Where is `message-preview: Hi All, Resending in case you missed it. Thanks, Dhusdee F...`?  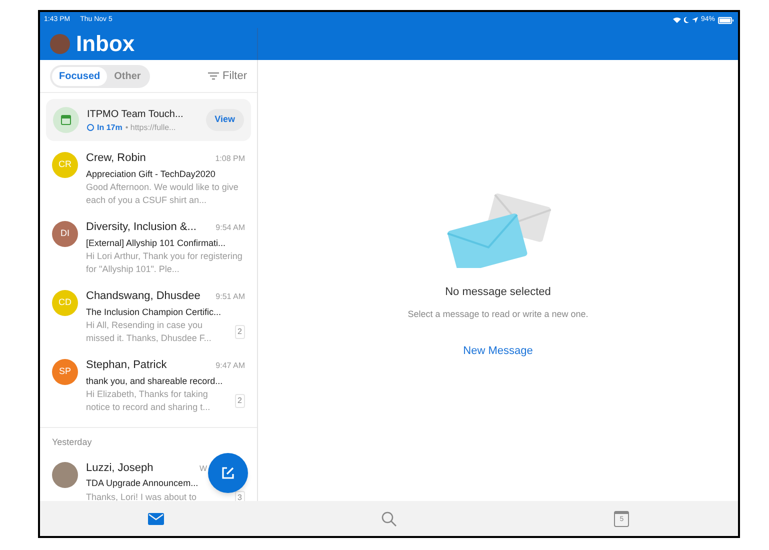
message-preview: Hi All, Resending in case you missed it. Thanks, Dhusdee F... is located at coordinates (149, 332).